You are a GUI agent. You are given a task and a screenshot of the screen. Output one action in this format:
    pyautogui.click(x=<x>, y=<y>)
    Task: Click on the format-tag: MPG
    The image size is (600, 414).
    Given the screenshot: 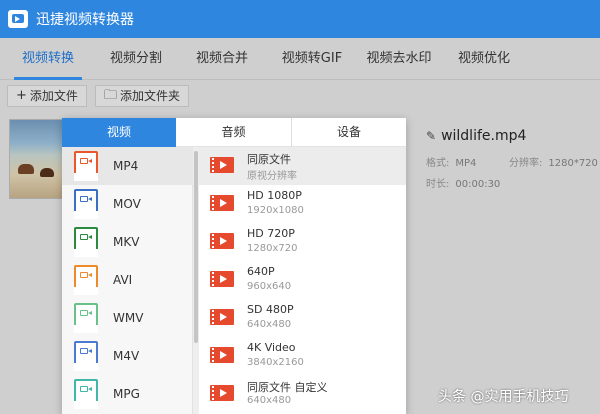 What is the action you would take?
    pyautogui.click(x=86, y=405)
    